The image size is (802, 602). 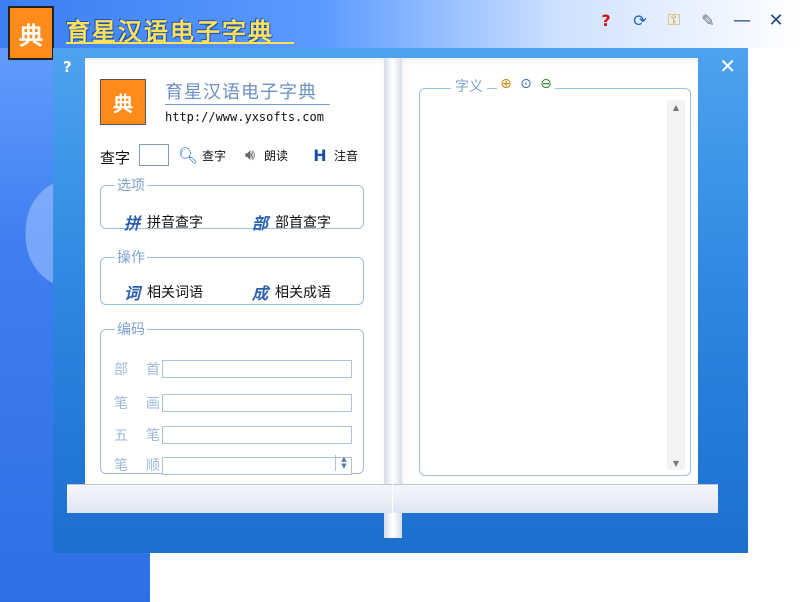 What do you see at coordinates (67, 67) in the screenshot?
I see `dialog-help-button: ?` at bounding box center [67, 67].